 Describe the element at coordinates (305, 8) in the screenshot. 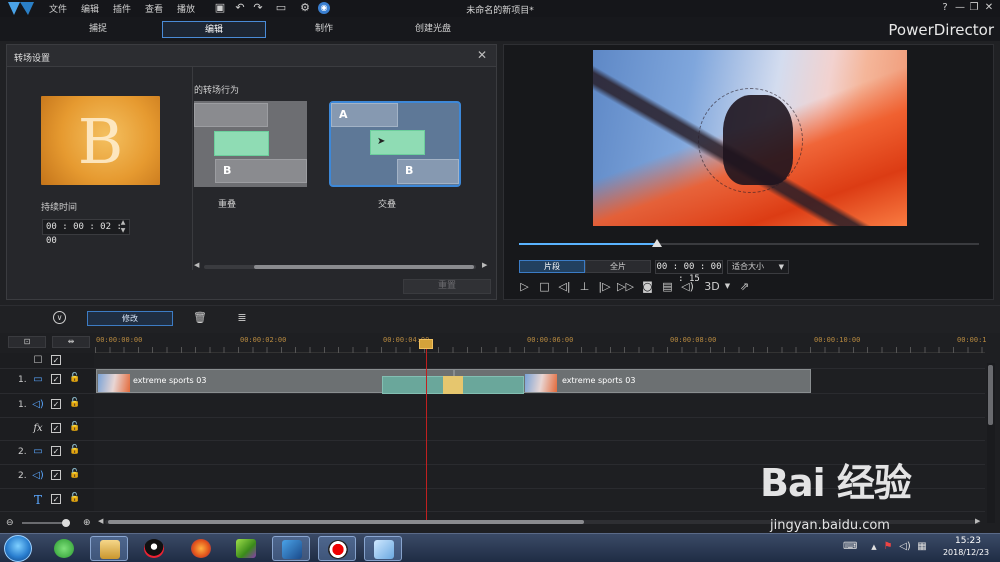

I see `settings-icon: ⚙` at that location.